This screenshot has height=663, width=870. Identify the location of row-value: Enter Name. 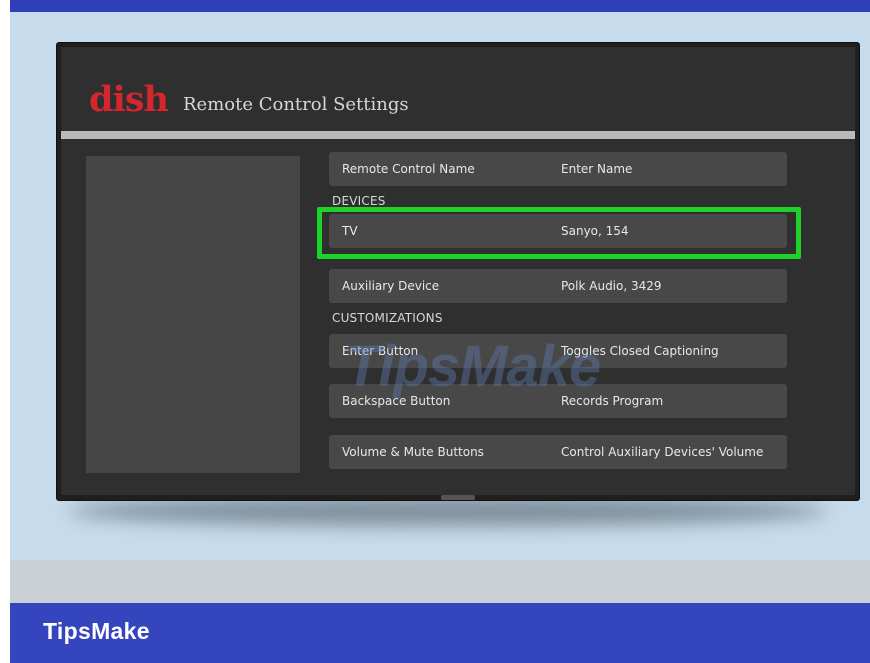
(597, 169).